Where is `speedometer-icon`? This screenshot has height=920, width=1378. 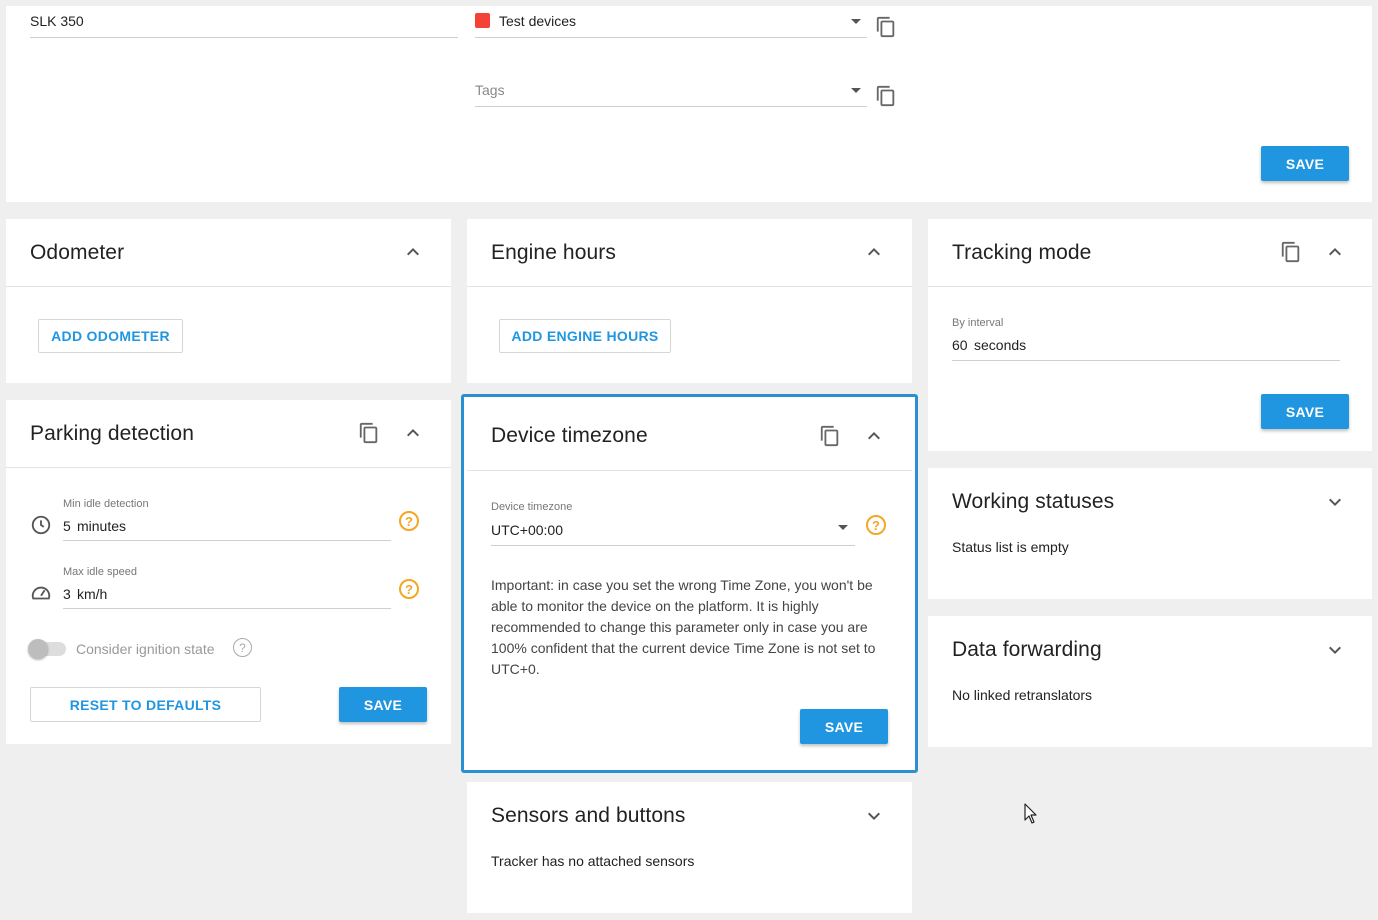 speedometer-icon is located at coordinates (41, 595).